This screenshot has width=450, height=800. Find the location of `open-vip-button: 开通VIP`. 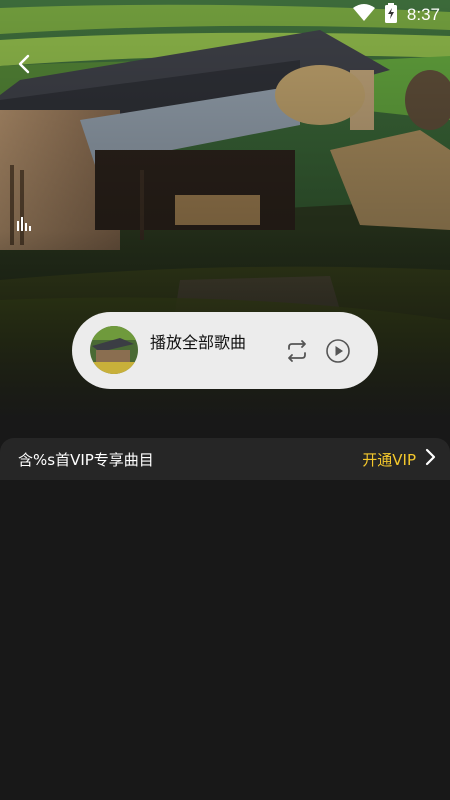

open-vip-button: 开通VIP is located at coordinates (399, 459).